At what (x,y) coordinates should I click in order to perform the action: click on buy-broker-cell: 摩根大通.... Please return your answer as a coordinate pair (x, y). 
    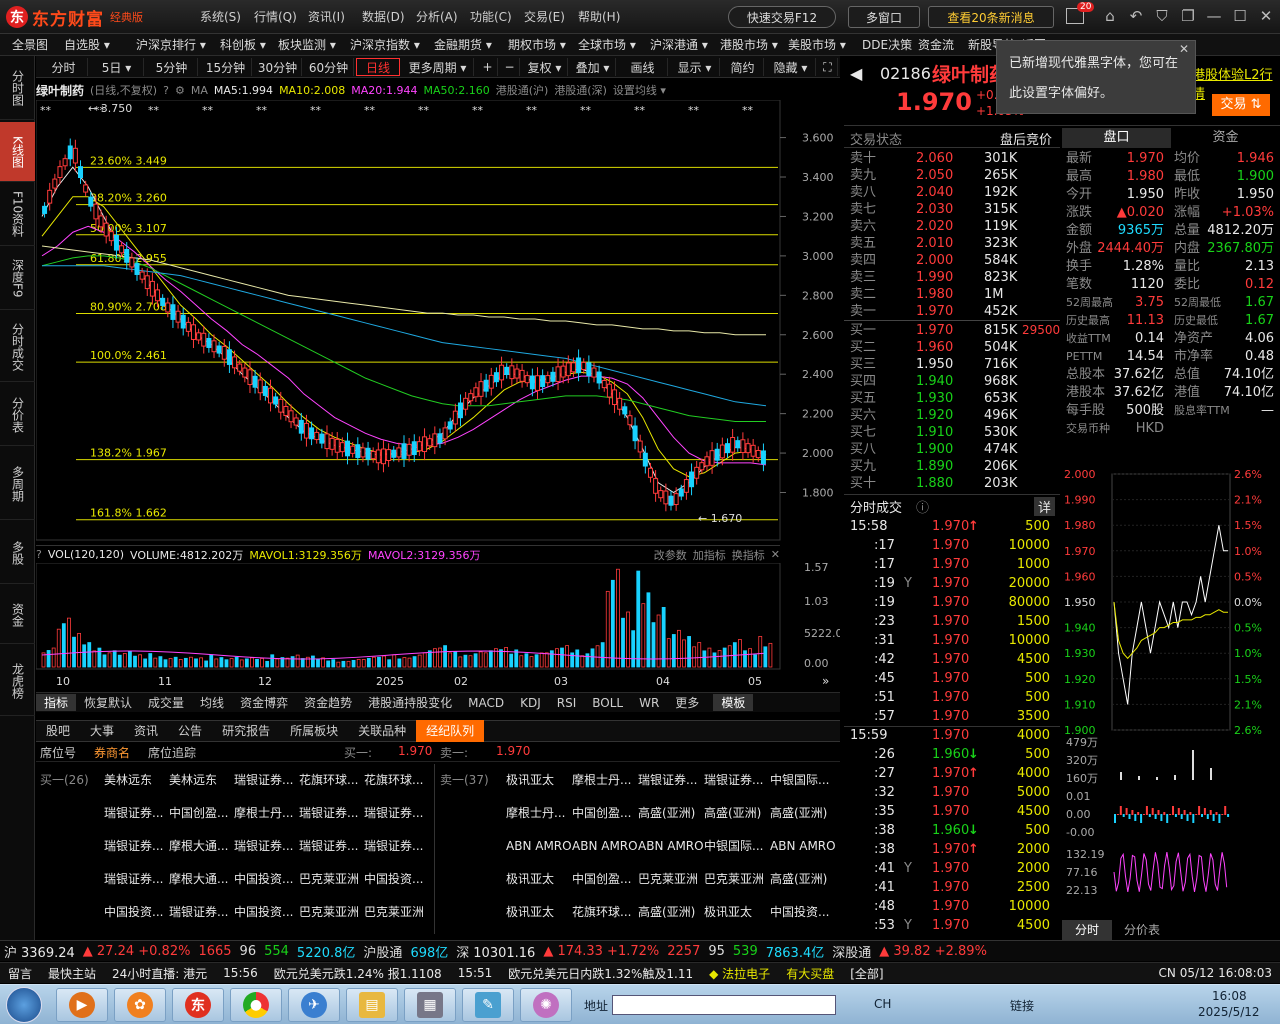
    Looking at the image, I should click on (201, 879).